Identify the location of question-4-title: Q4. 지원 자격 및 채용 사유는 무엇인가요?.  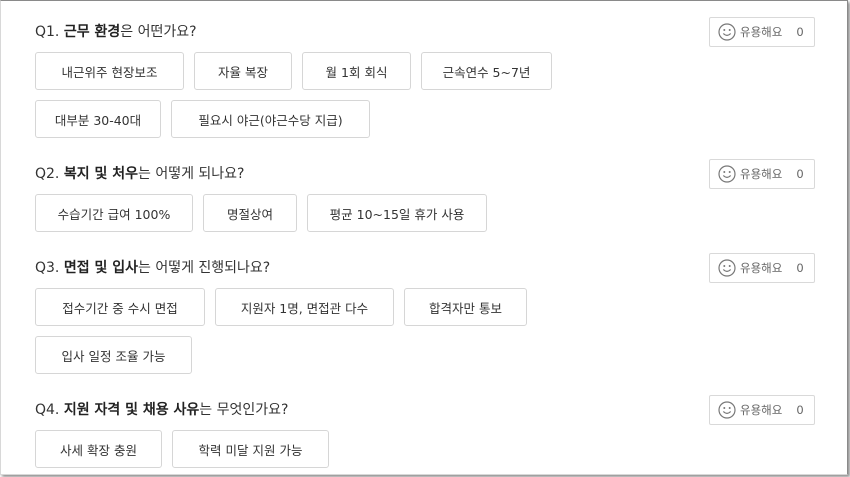
(161, 410).